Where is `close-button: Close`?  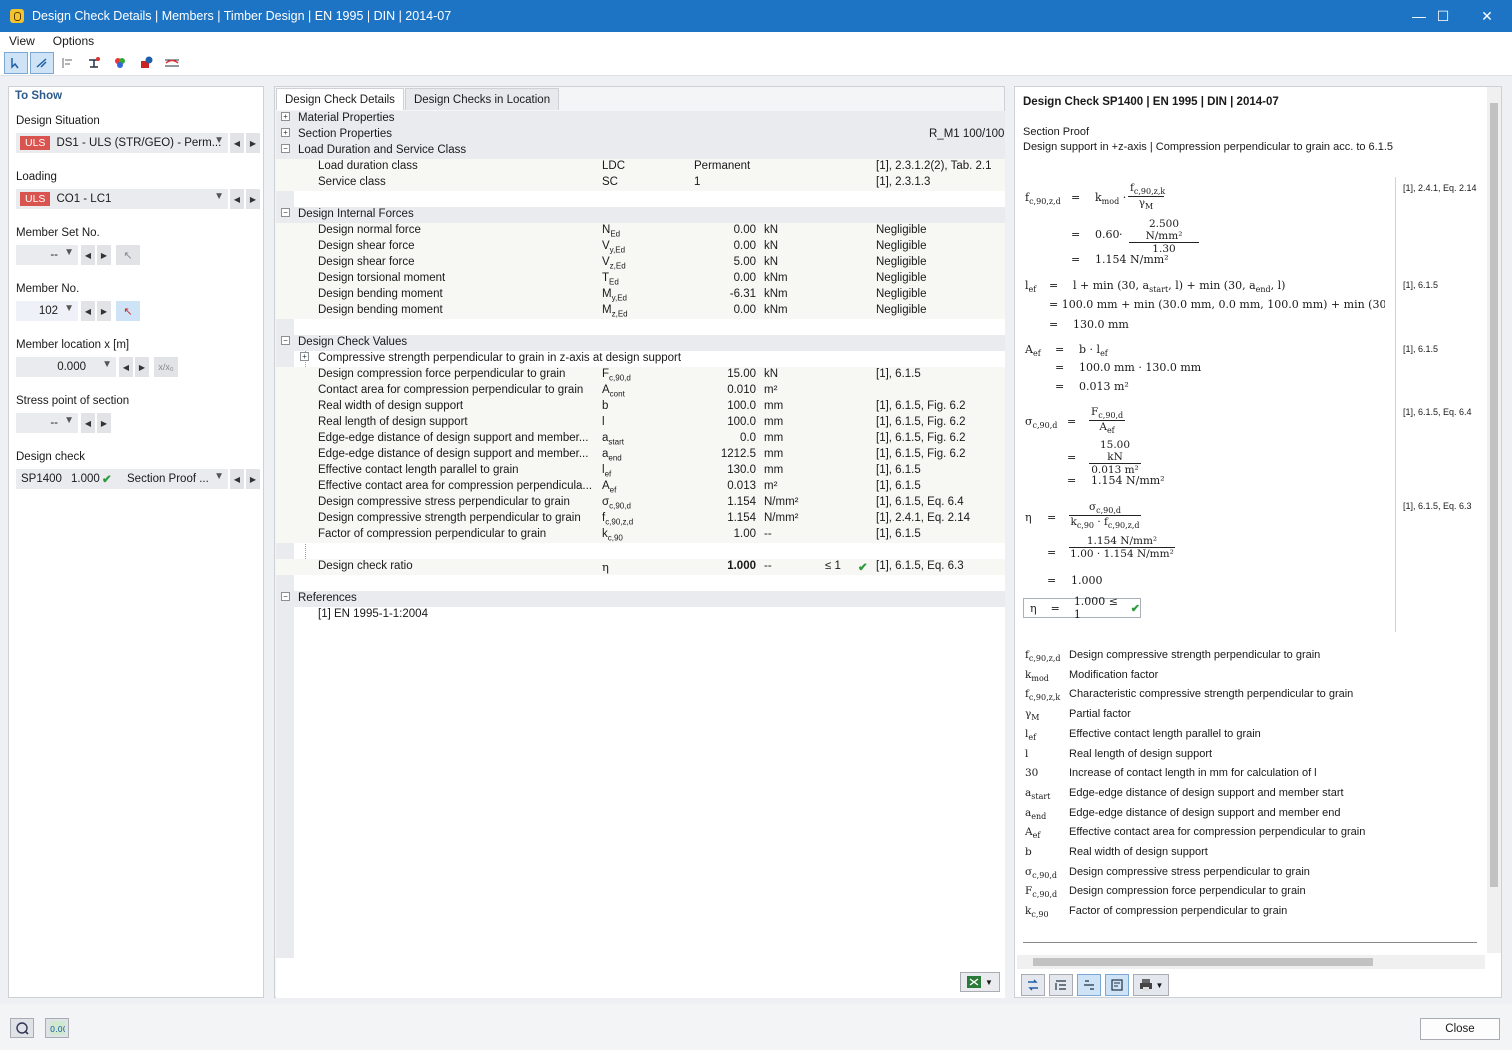 close-button: Close is located at coordinates (1460, 1029).